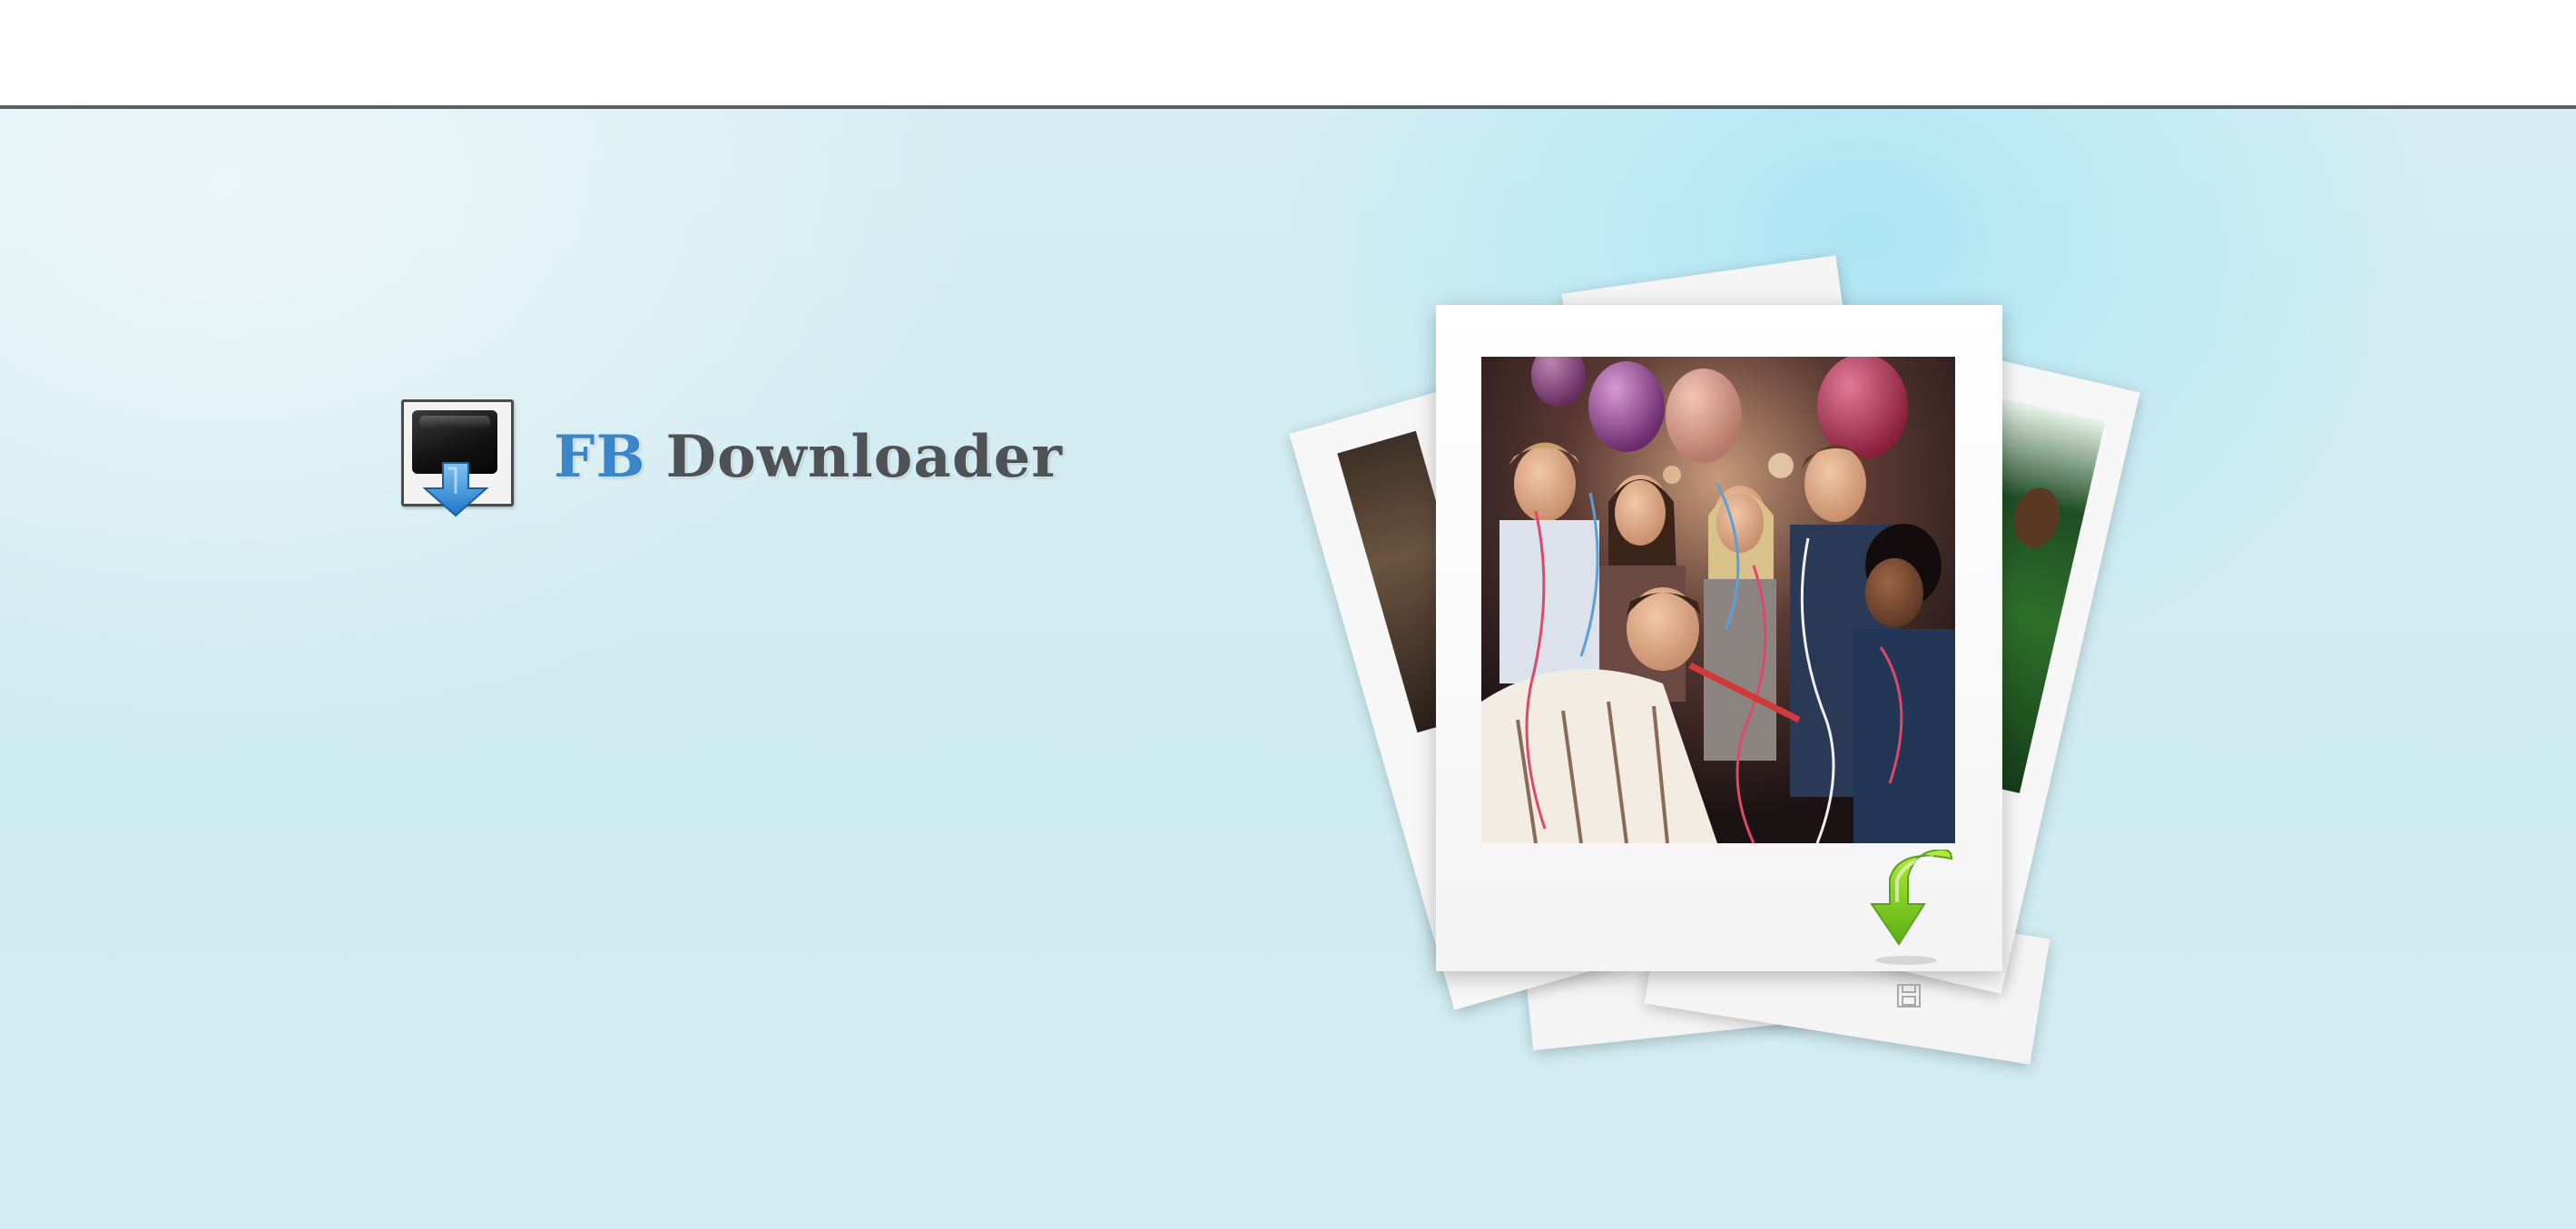 The image size is (2576, 1229). What do you see at coordinates (1718, 600) in the screenshot?
I see `party-photo` at bounding box center [1718, 600].